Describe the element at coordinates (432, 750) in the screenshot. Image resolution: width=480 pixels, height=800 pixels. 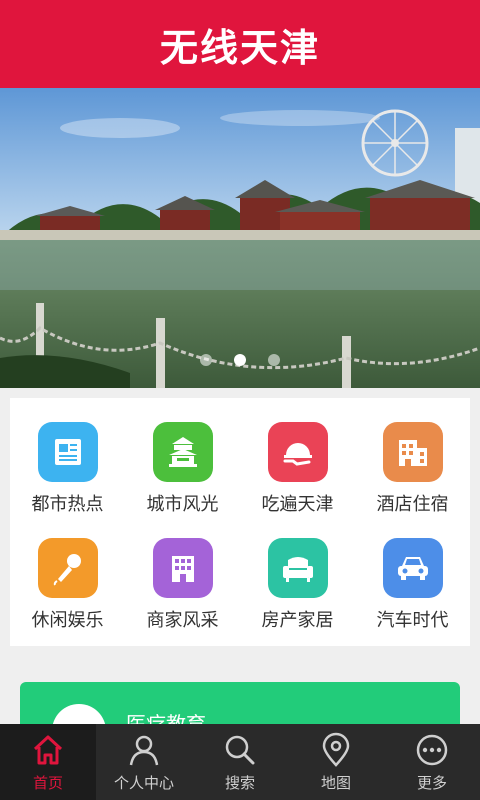
I see `more-icon` at that location.